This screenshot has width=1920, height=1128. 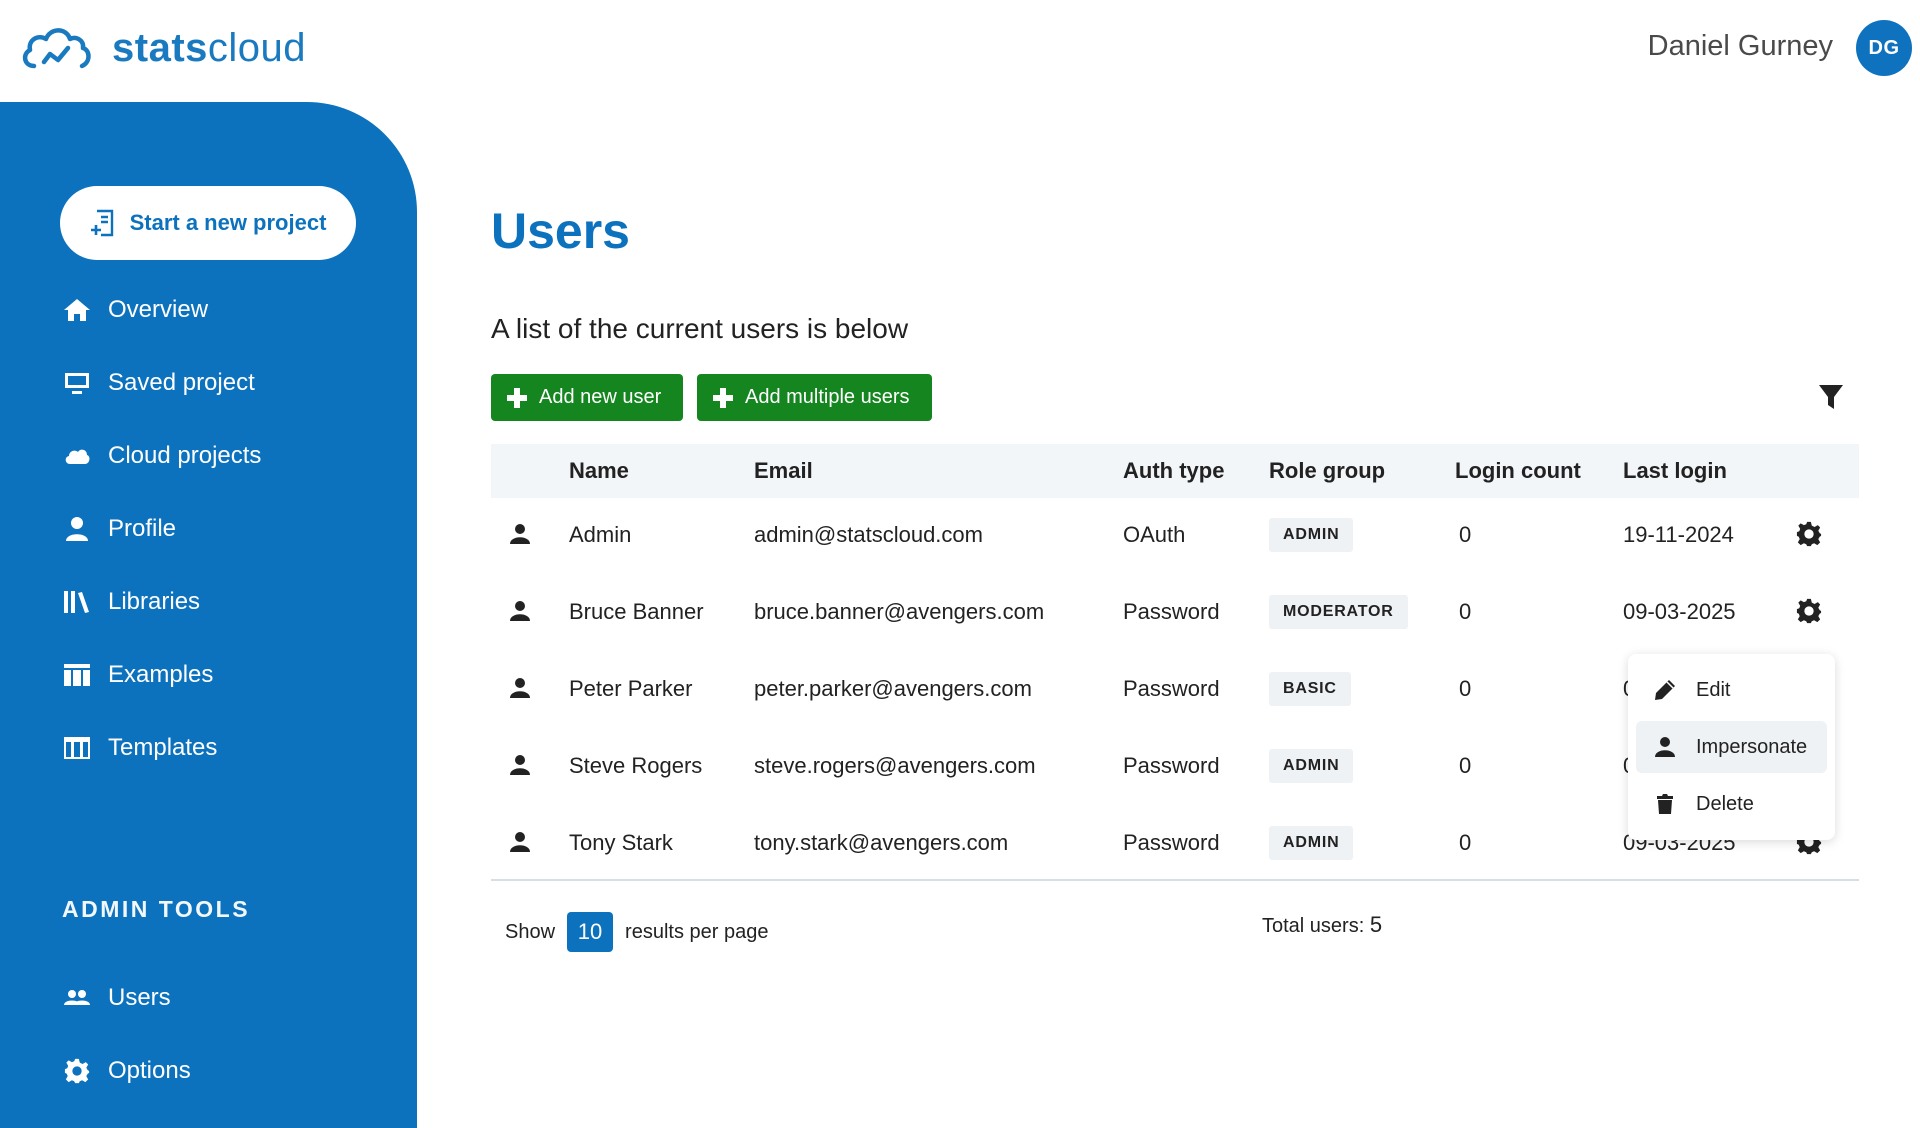 I want to click on sidebar-item-users: Users, so click(x=116, y=998).